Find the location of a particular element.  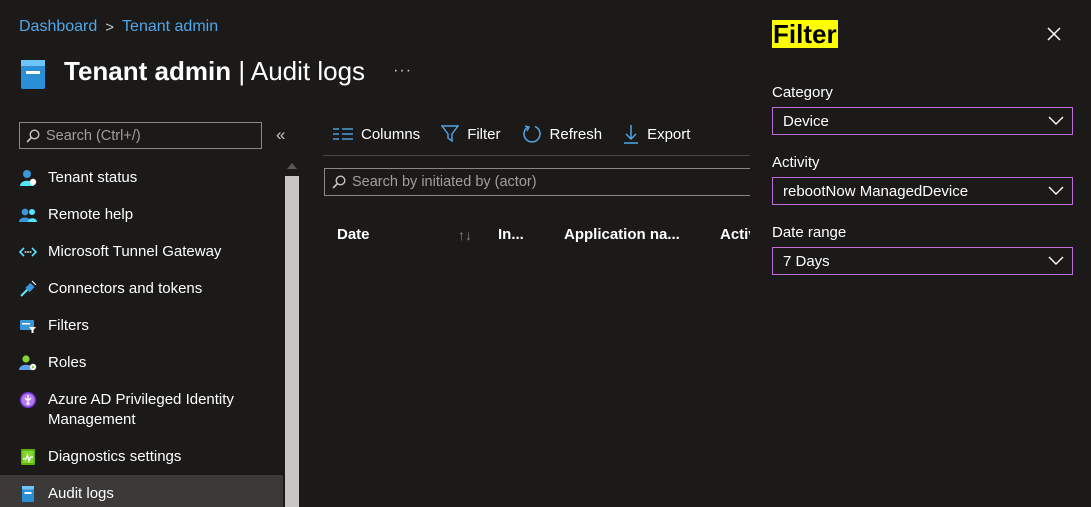

filter-card-icon is located at coordinates (28, 326).